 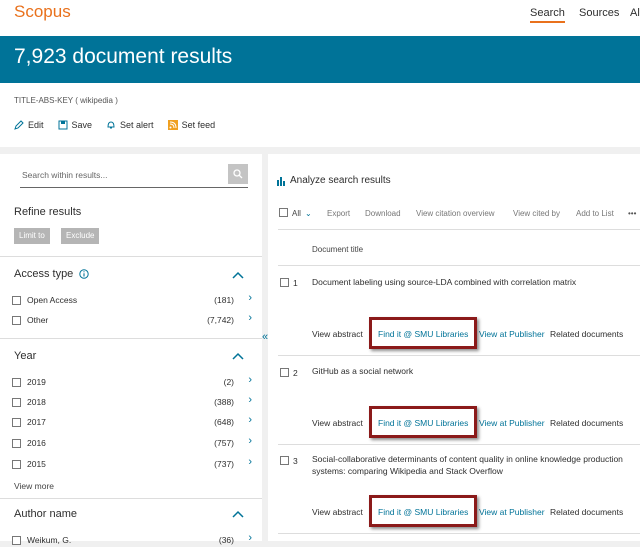 I want to click on option-count: (737), so click(x=224, y=464).